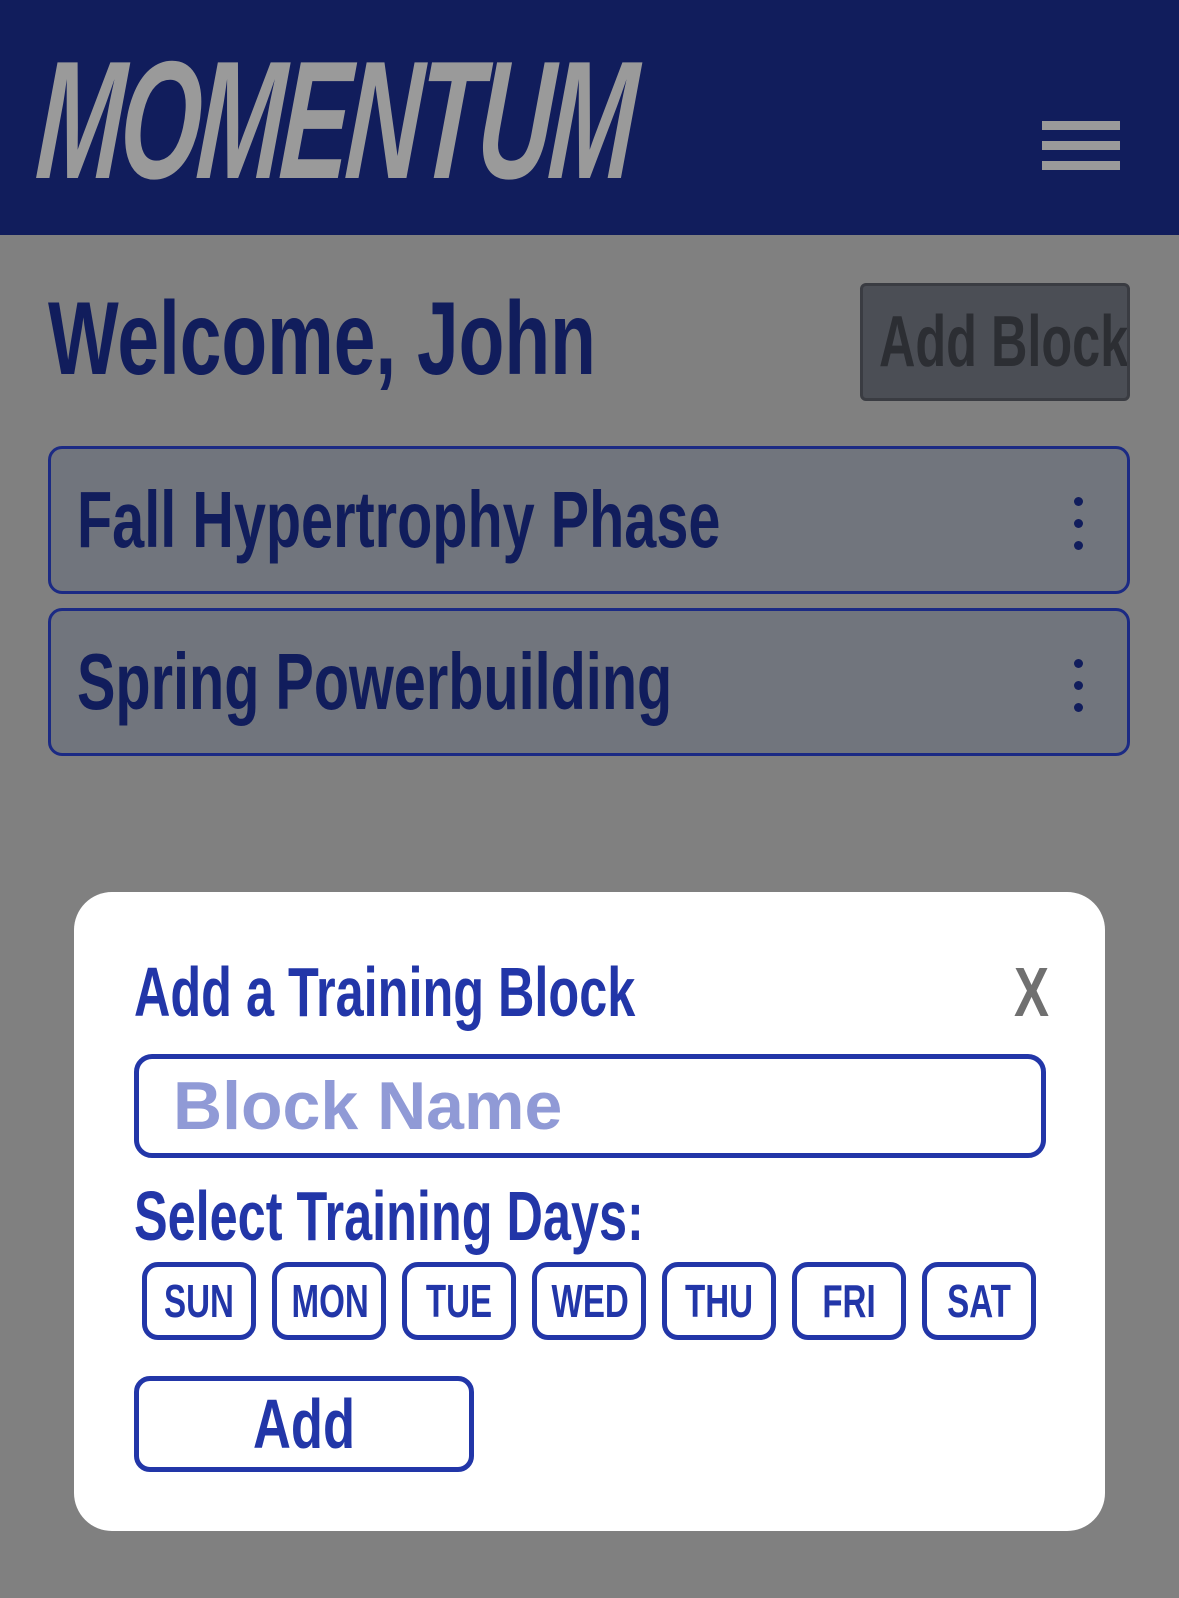 Image resolution: width=1179 pixels, height=1598 pixels. I want to click on block-card-name: Fall Hypertrophy Phase, so click(399, 519).